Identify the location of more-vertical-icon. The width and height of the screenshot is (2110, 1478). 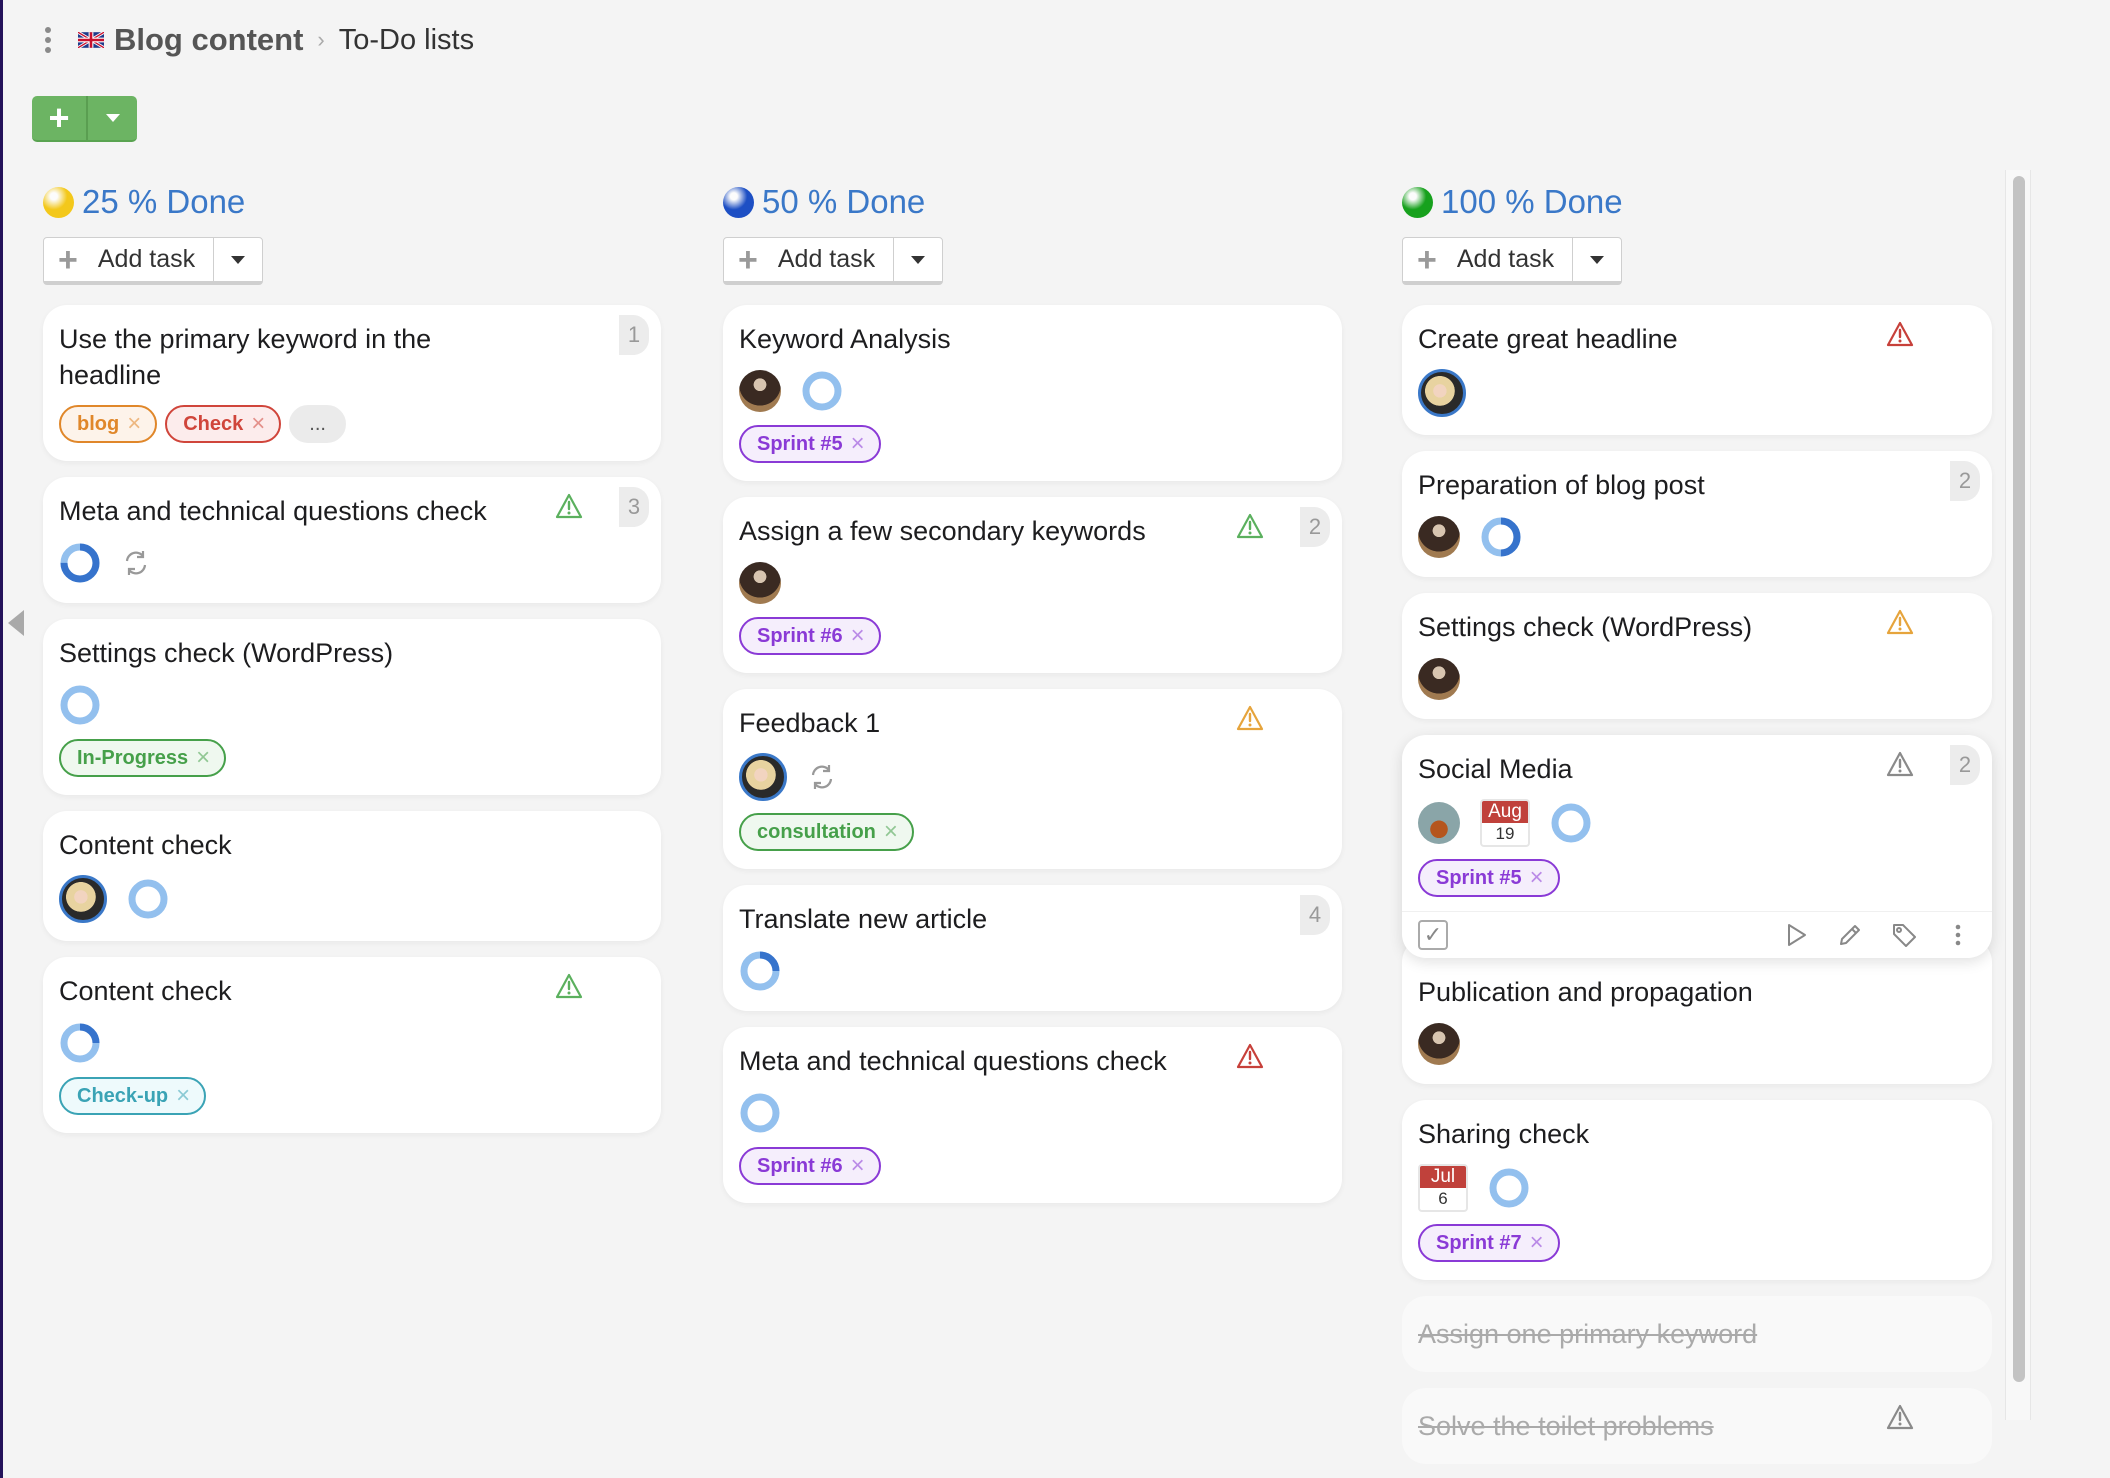
(1958, 935).